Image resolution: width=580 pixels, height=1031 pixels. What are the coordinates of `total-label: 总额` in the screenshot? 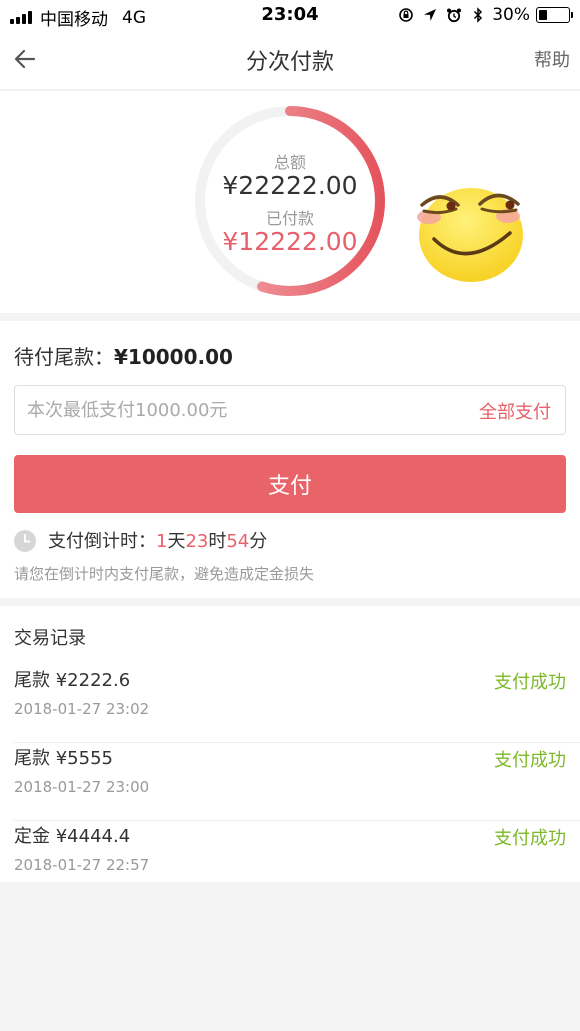 It's located at (289, 162).